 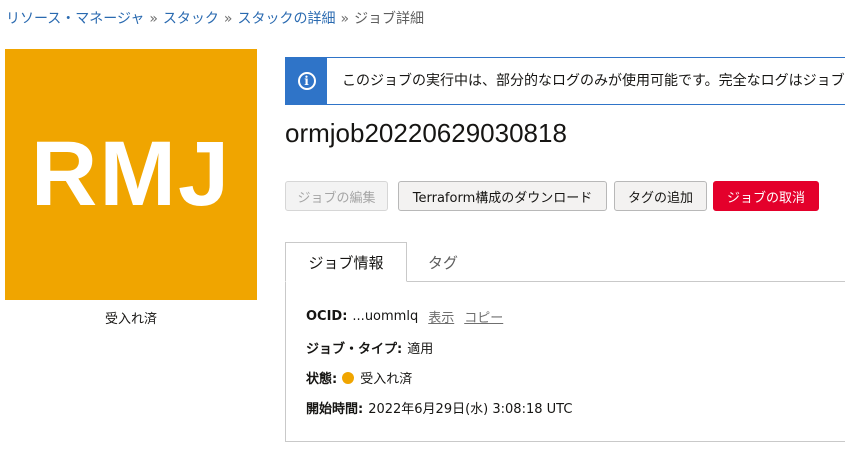 I want to click on avatar-initials: RMJ, so click(x=131, y=174).